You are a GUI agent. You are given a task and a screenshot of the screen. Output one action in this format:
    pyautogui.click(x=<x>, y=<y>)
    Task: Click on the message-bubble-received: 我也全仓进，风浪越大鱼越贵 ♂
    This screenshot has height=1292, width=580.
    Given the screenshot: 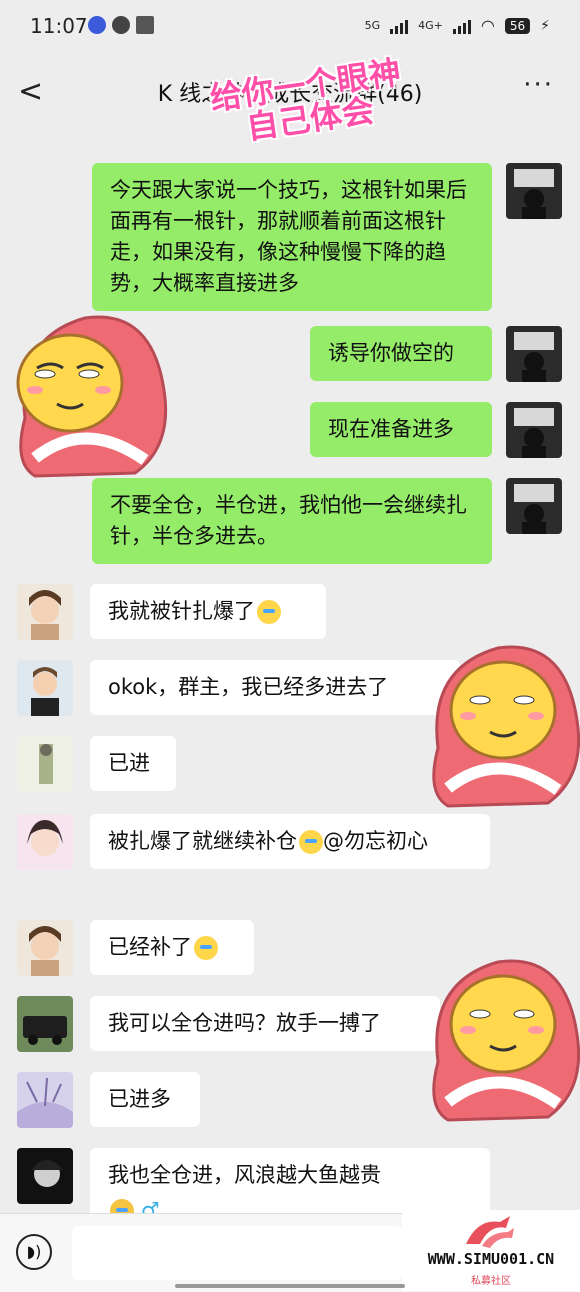 What is the action you would take?
    pyautogui.click(x=290, y=1183)
    